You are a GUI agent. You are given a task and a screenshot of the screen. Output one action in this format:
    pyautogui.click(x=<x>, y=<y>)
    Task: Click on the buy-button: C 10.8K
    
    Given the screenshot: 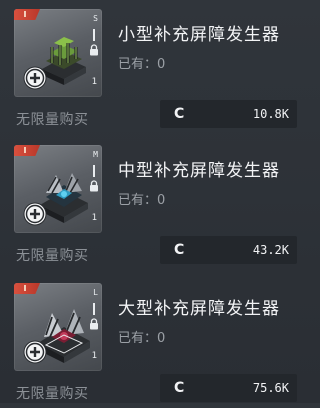 What is the action you would take?
    pyautogui.click(x=228, y=114)
    